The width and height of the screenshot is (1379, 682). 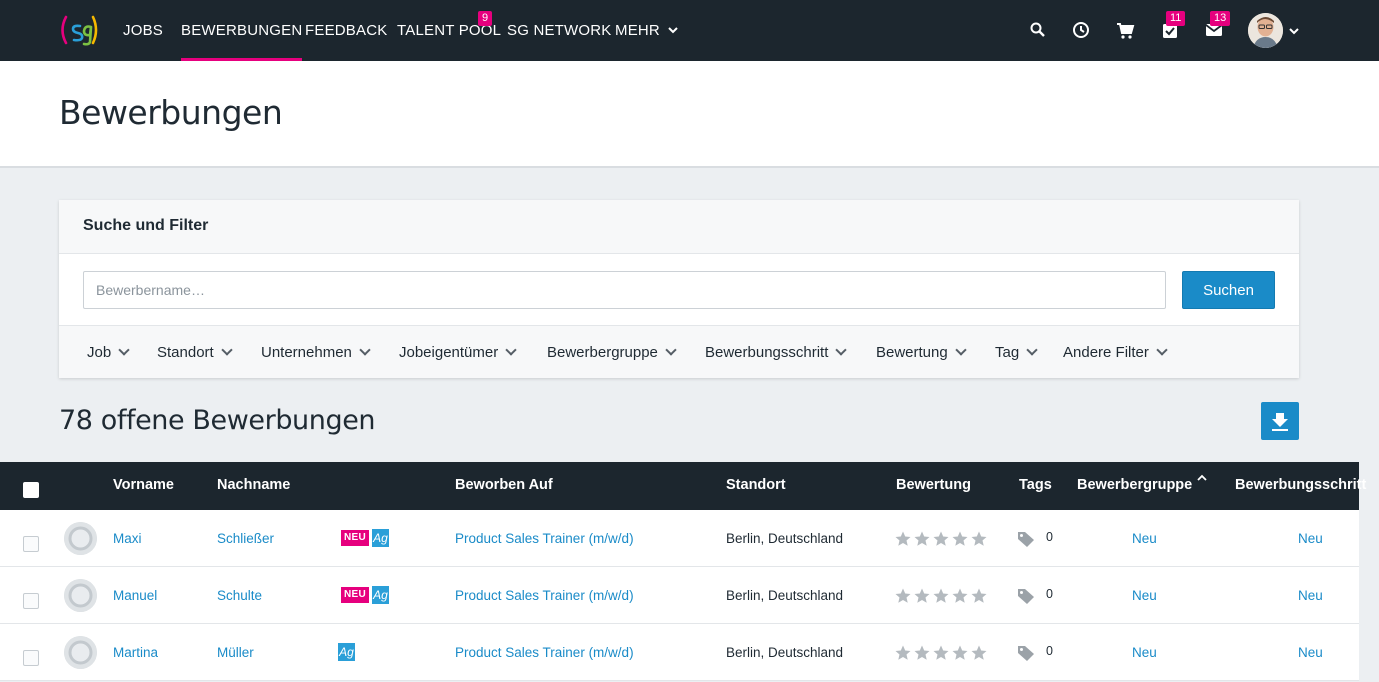 I want to click on filter-andere: Andere Filter, so click(x=1115, y=352).